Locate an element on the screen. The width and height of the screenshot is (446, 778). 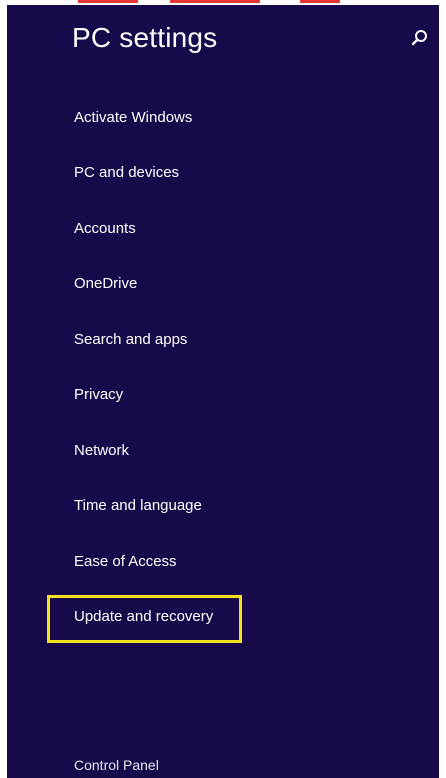
nav-item-network: Network is located at coordinates (101, 451).